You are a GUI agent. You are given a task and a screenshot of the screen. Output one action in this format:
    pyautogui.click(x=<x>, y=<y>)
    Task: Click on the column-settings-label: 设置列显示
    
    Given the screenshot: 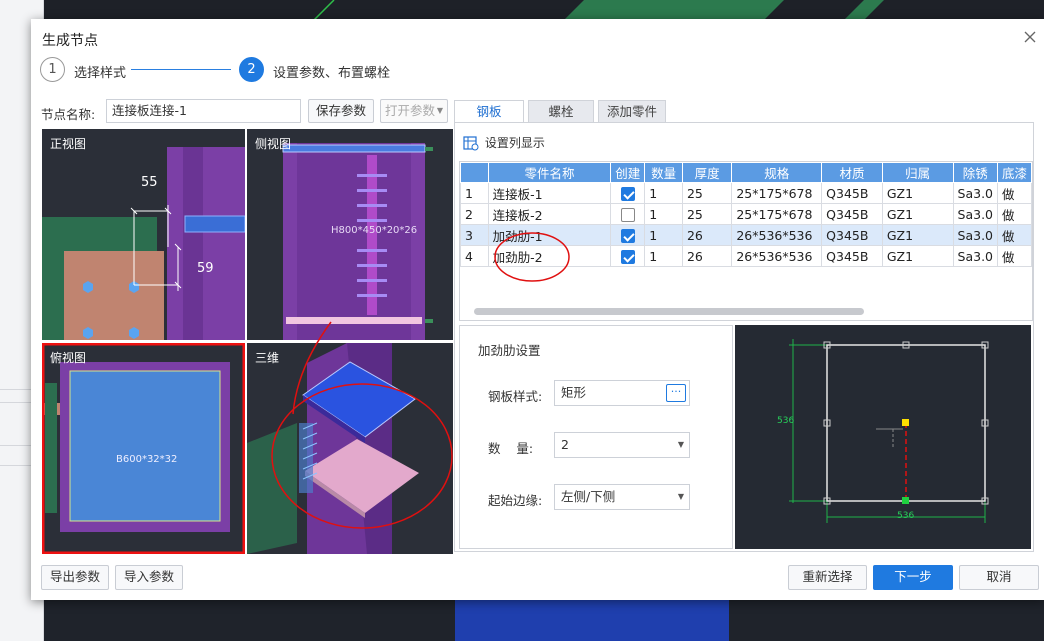 What is the action you would take?
    pyautogui.click(x=514, y=143)
    